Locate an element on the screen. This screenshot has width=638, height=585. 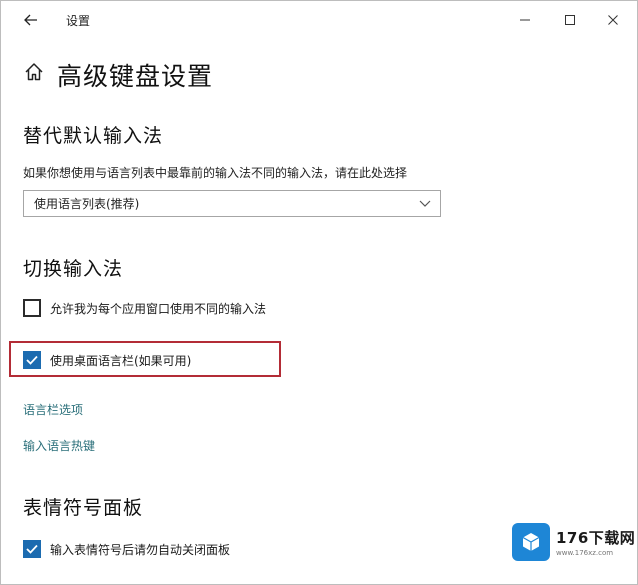
maximize-button is located at coordinates (570, 20).